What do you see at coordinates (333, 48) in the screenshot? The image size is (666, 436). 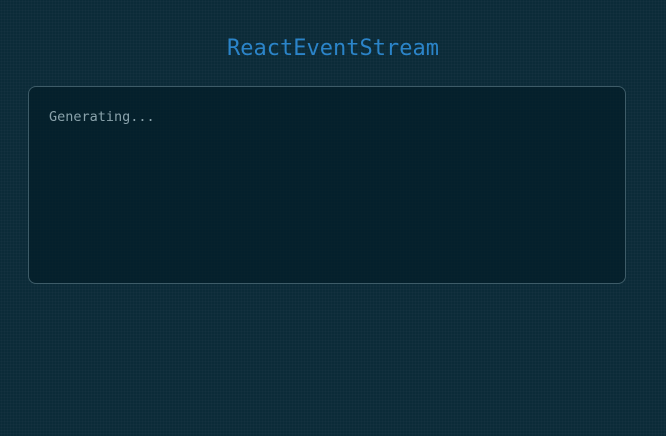 I see `page-title: ReactEventStream` at bounding box center [333, 48].